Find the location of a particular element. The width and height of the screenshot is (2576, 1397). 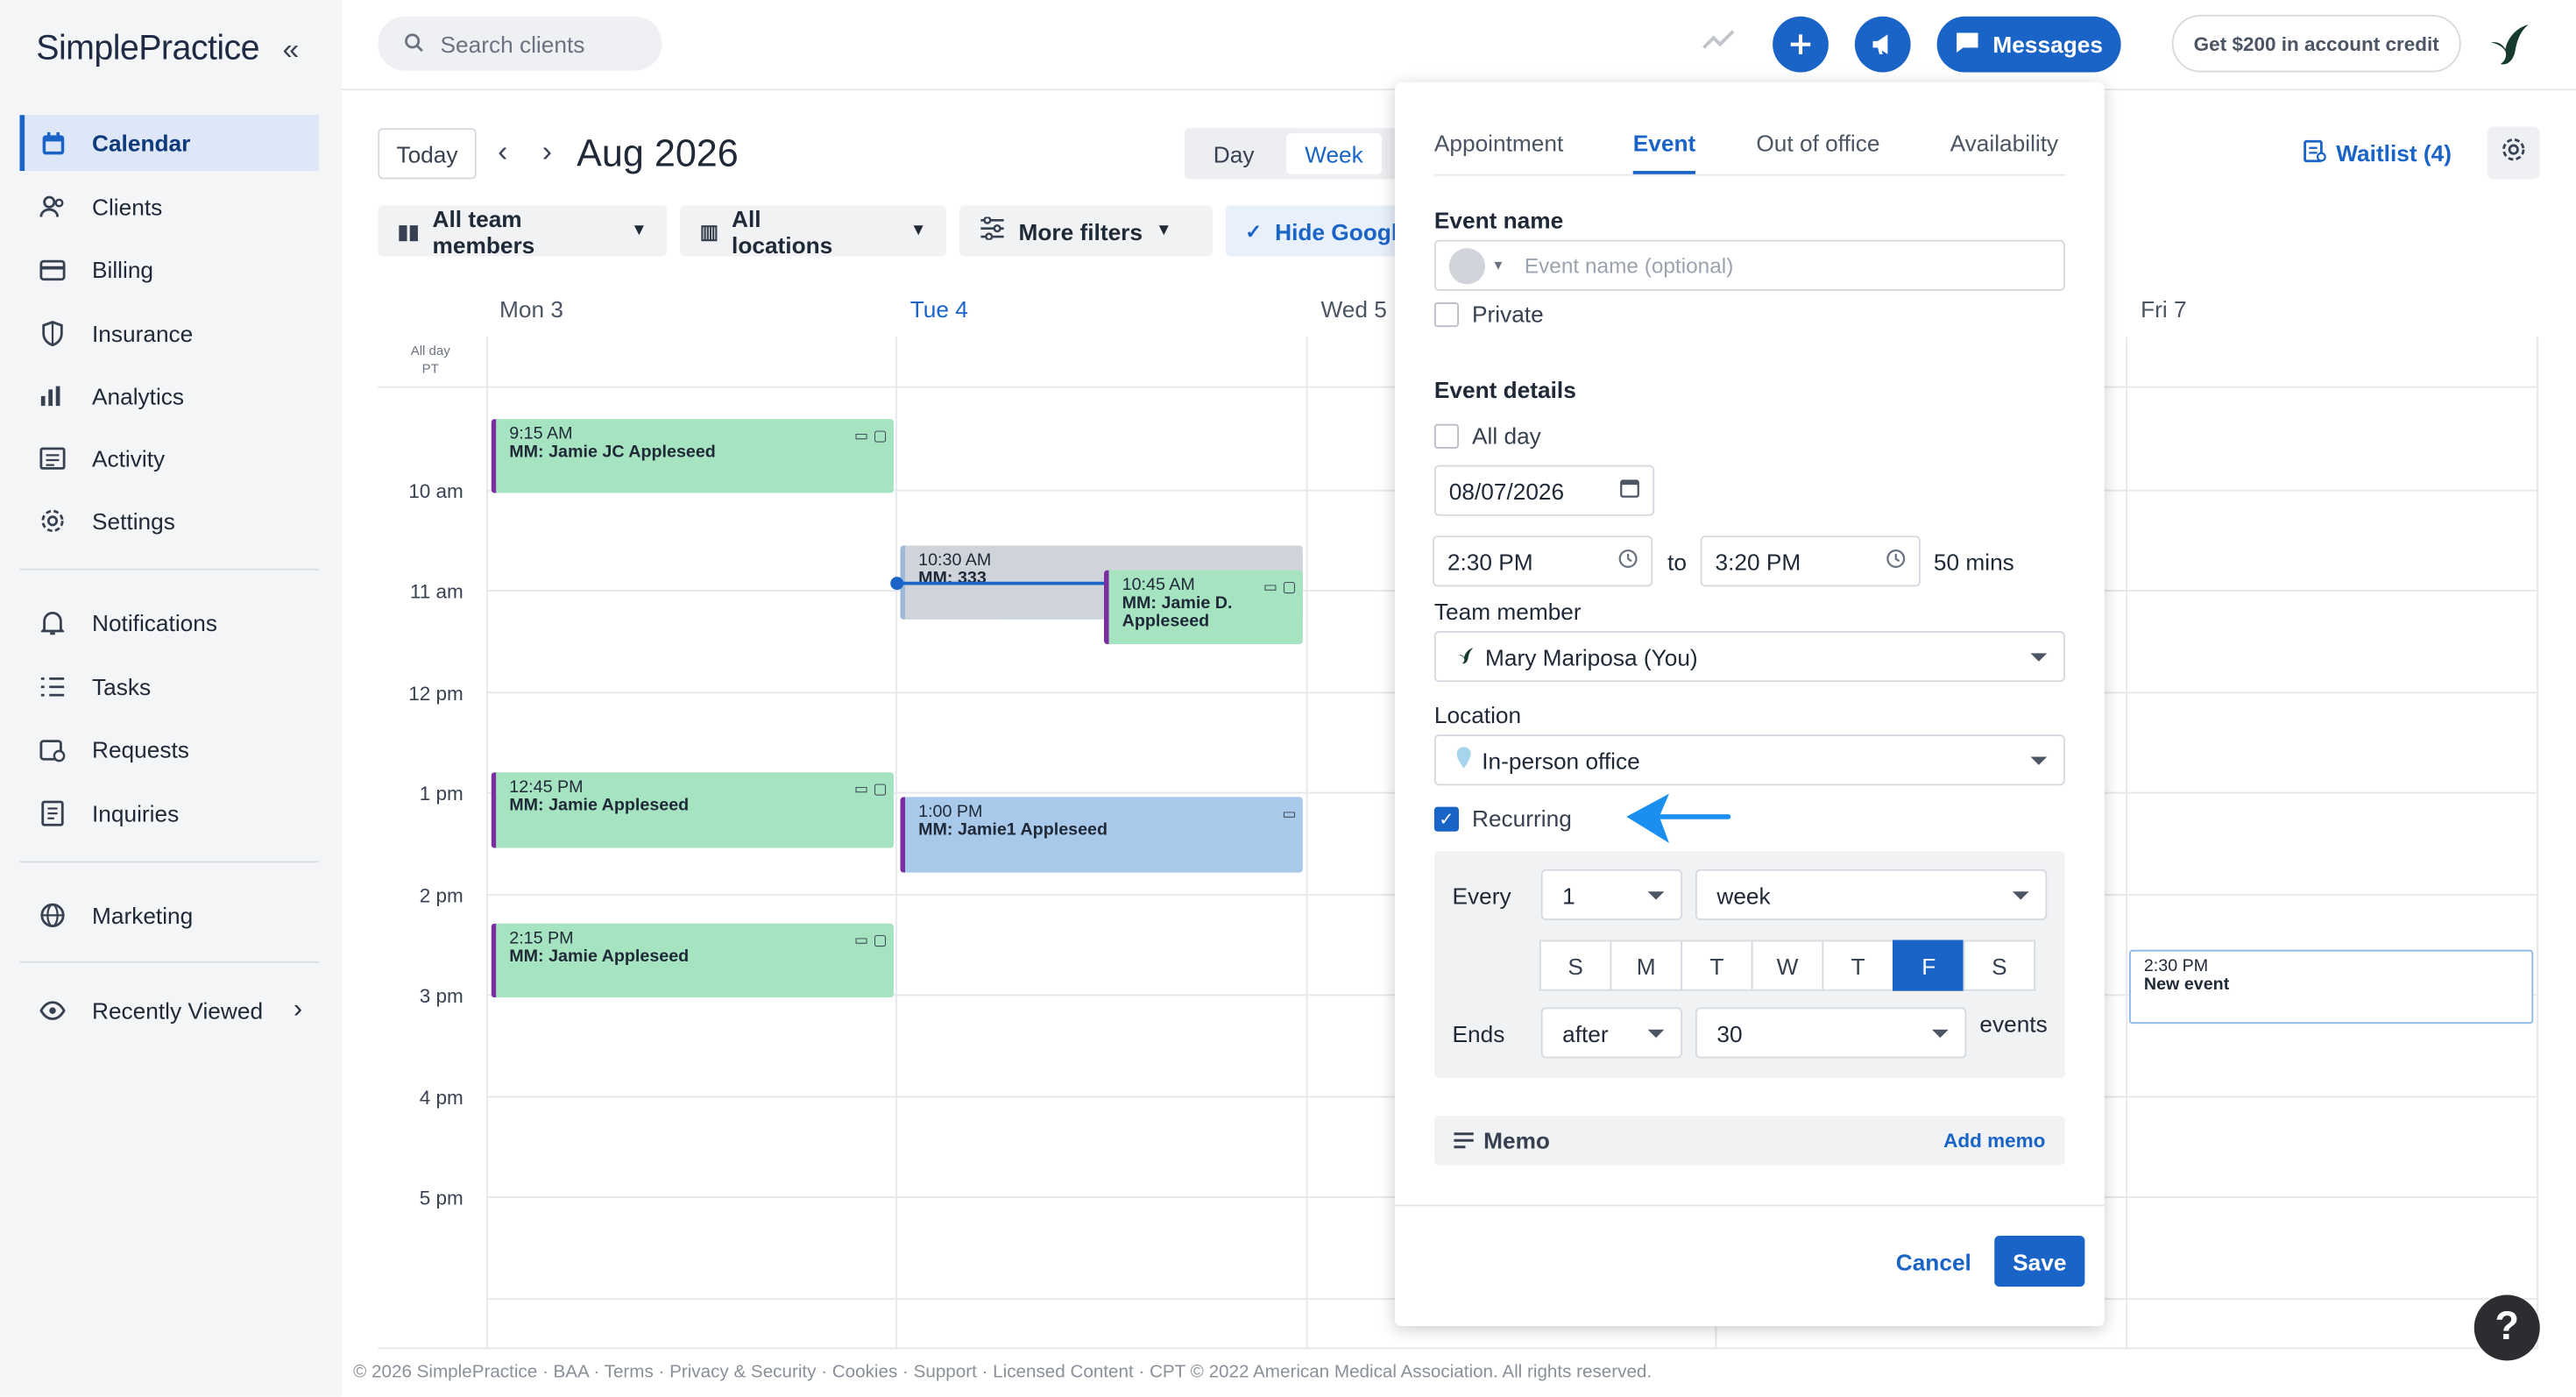

weekday-monday: M is located at coordinates (1646, 965).